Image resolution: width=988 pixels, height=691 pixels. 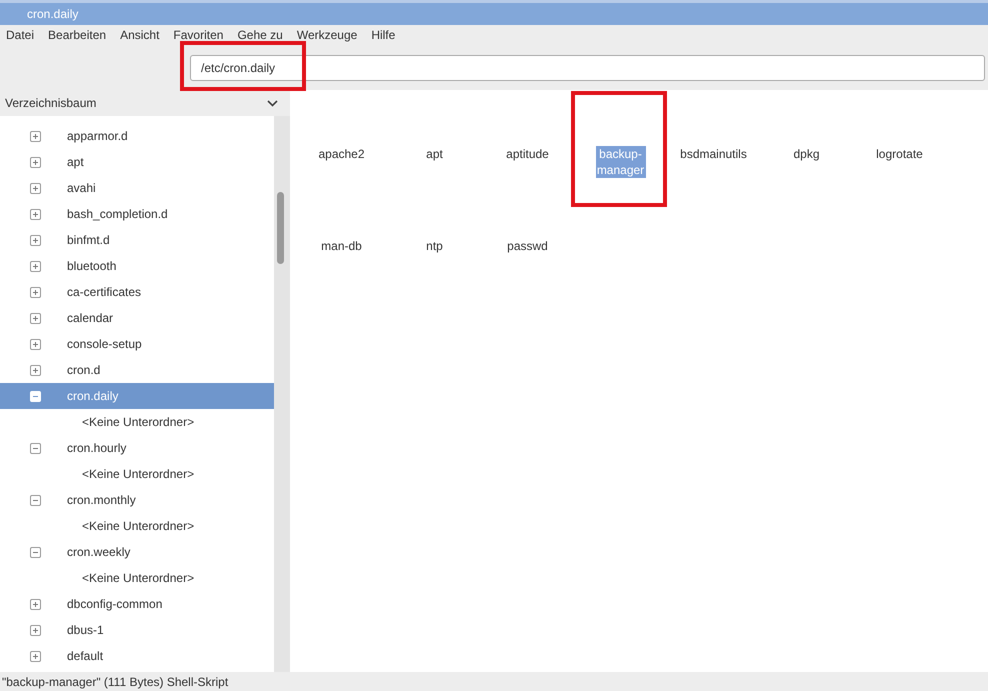 I want to click on tree-item: binfmt.d, so click(x=137, y=240).